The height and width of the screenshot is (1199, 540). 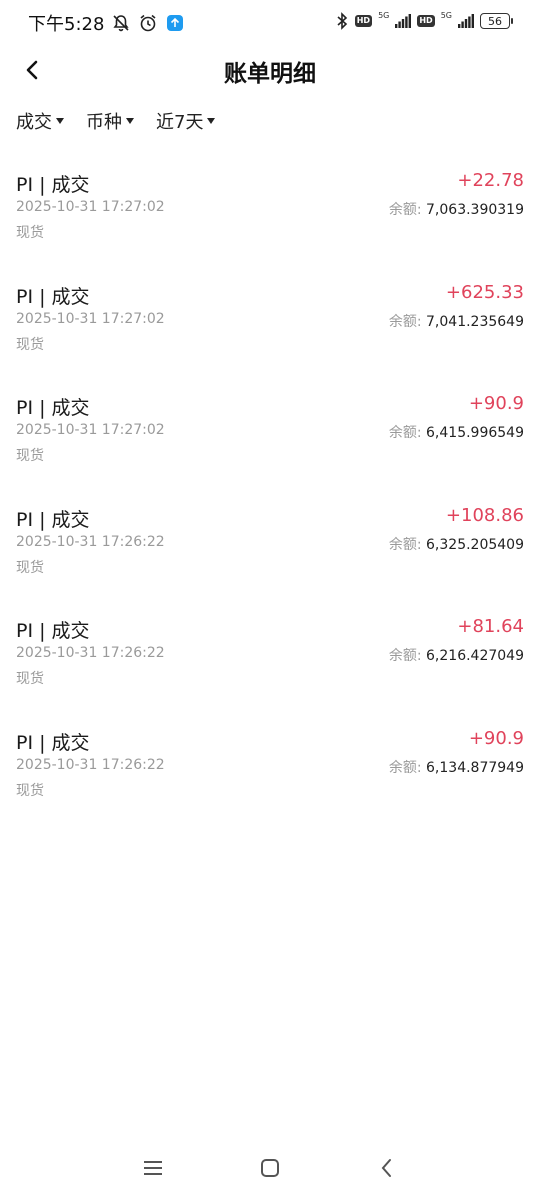 I want to click on page-title: 账单明细, so click(x=270, y=74).